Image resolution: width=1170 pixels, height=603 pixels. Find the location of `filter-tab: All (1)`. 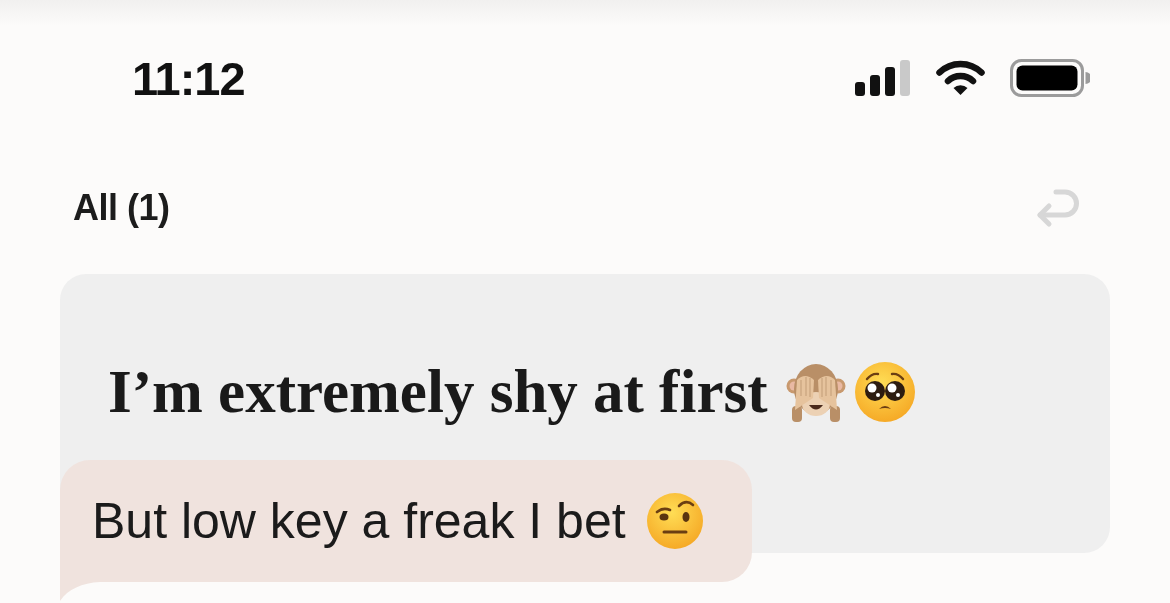

filter-tab: All (1) is located at coordinates (121, 208).